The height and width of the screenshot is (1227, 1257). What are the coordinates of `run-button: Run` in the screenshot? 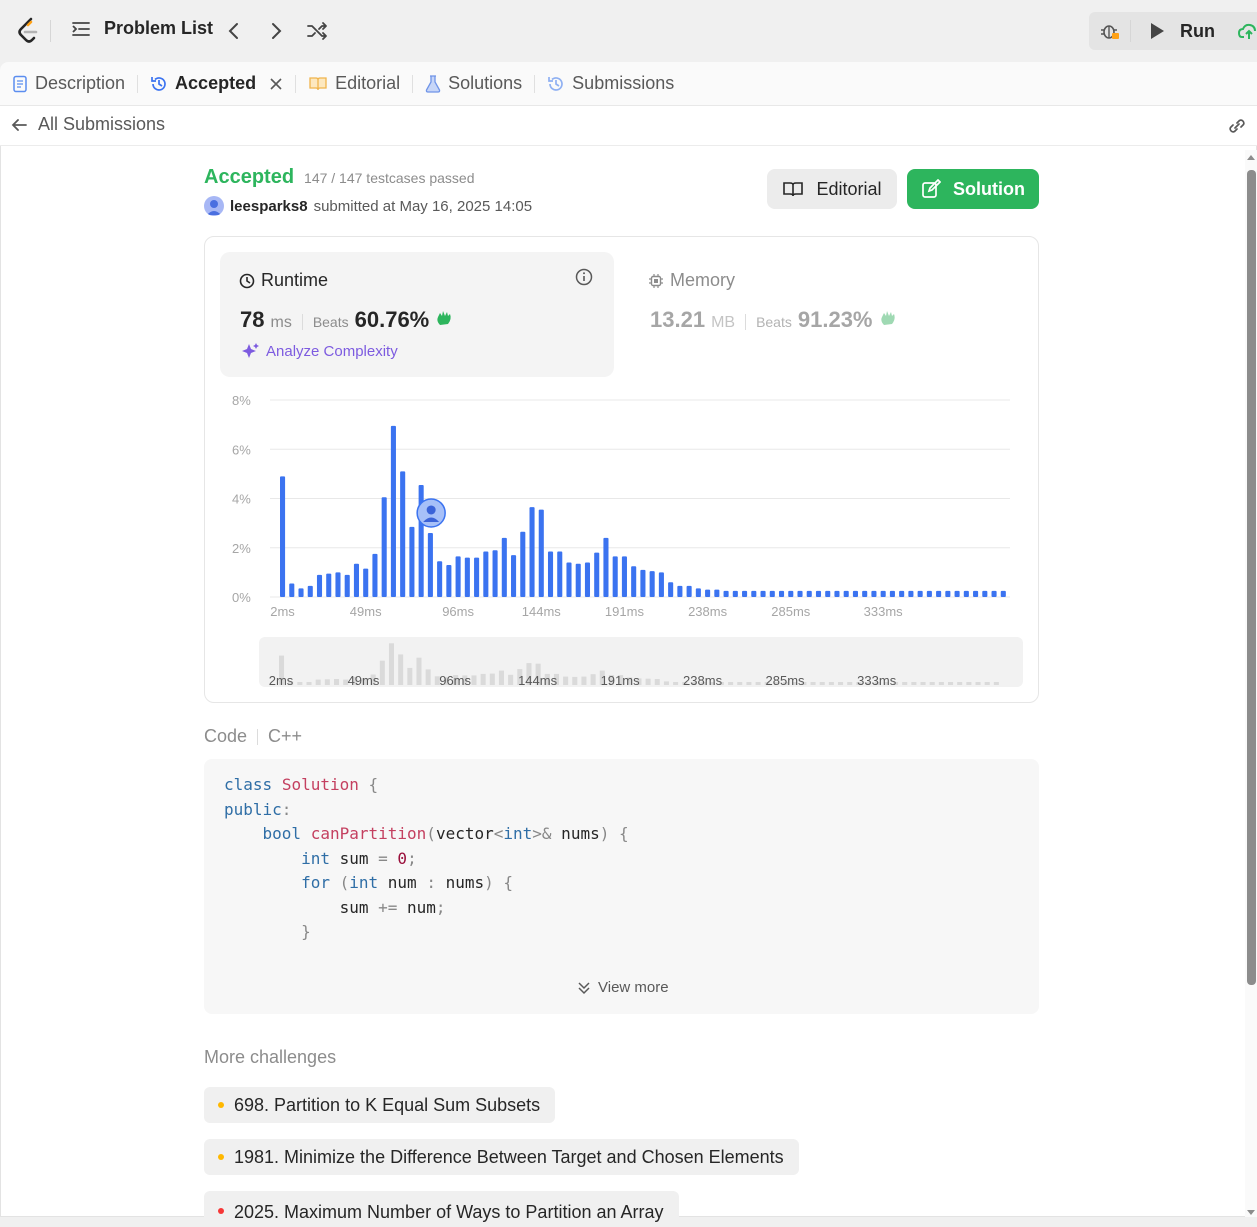 It's located at (1177, 31).